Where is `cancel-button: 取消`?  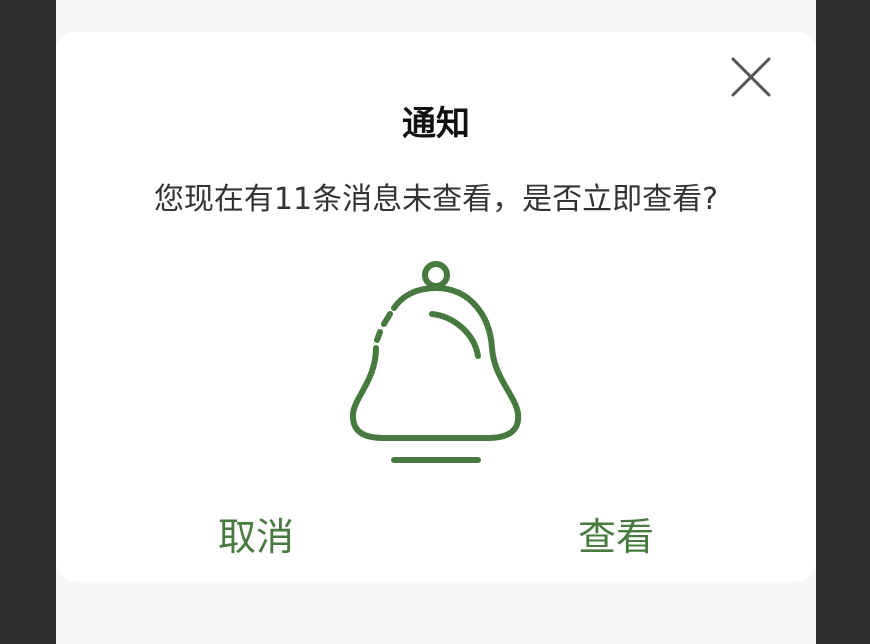 cancel-button: 取消 is located at coordinates (256, 537).